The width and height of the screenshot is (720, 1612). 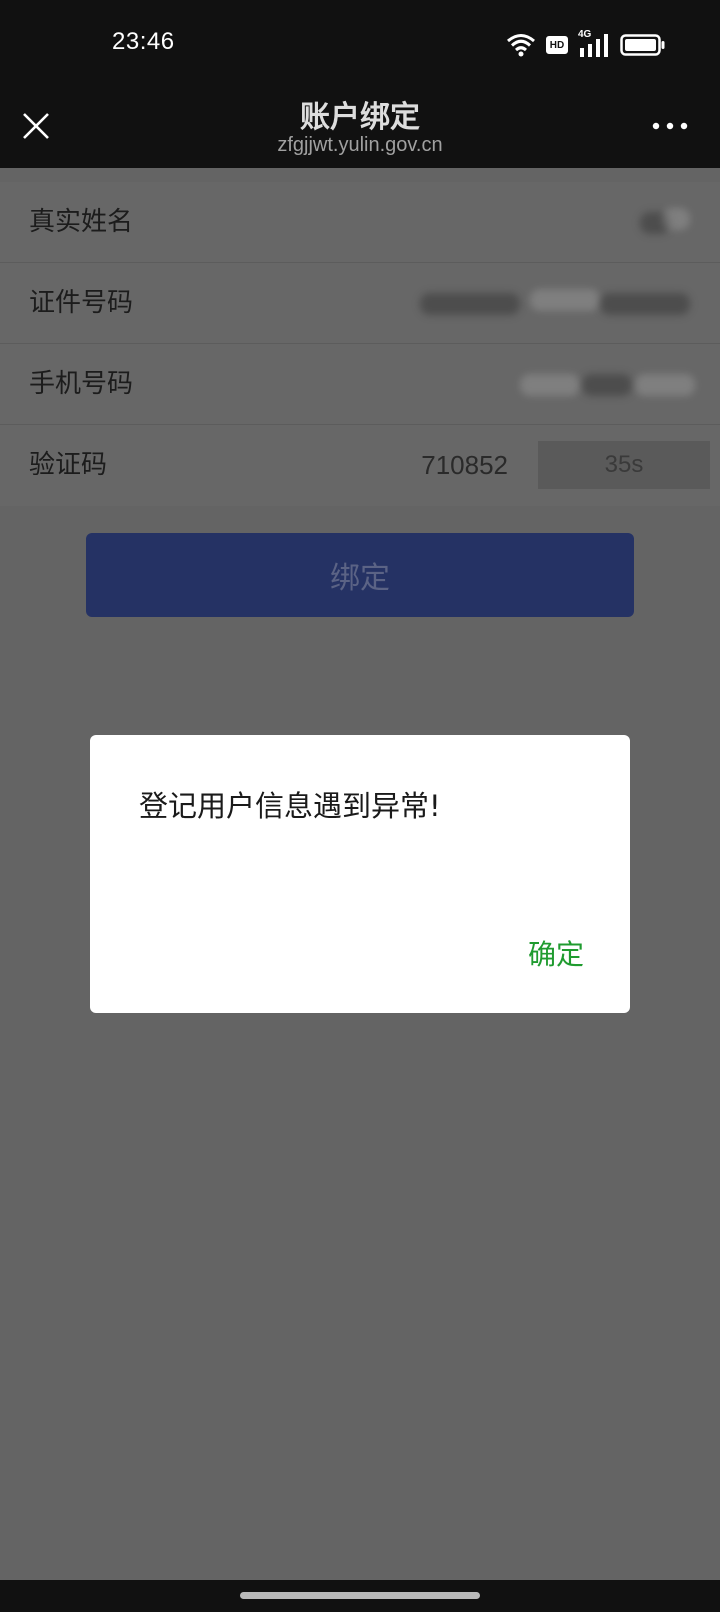 What do you see at coordinates (556, 953) in the screenshot?
I see `dialog-confirm-button: 确定` at bounding box center [556, 953].